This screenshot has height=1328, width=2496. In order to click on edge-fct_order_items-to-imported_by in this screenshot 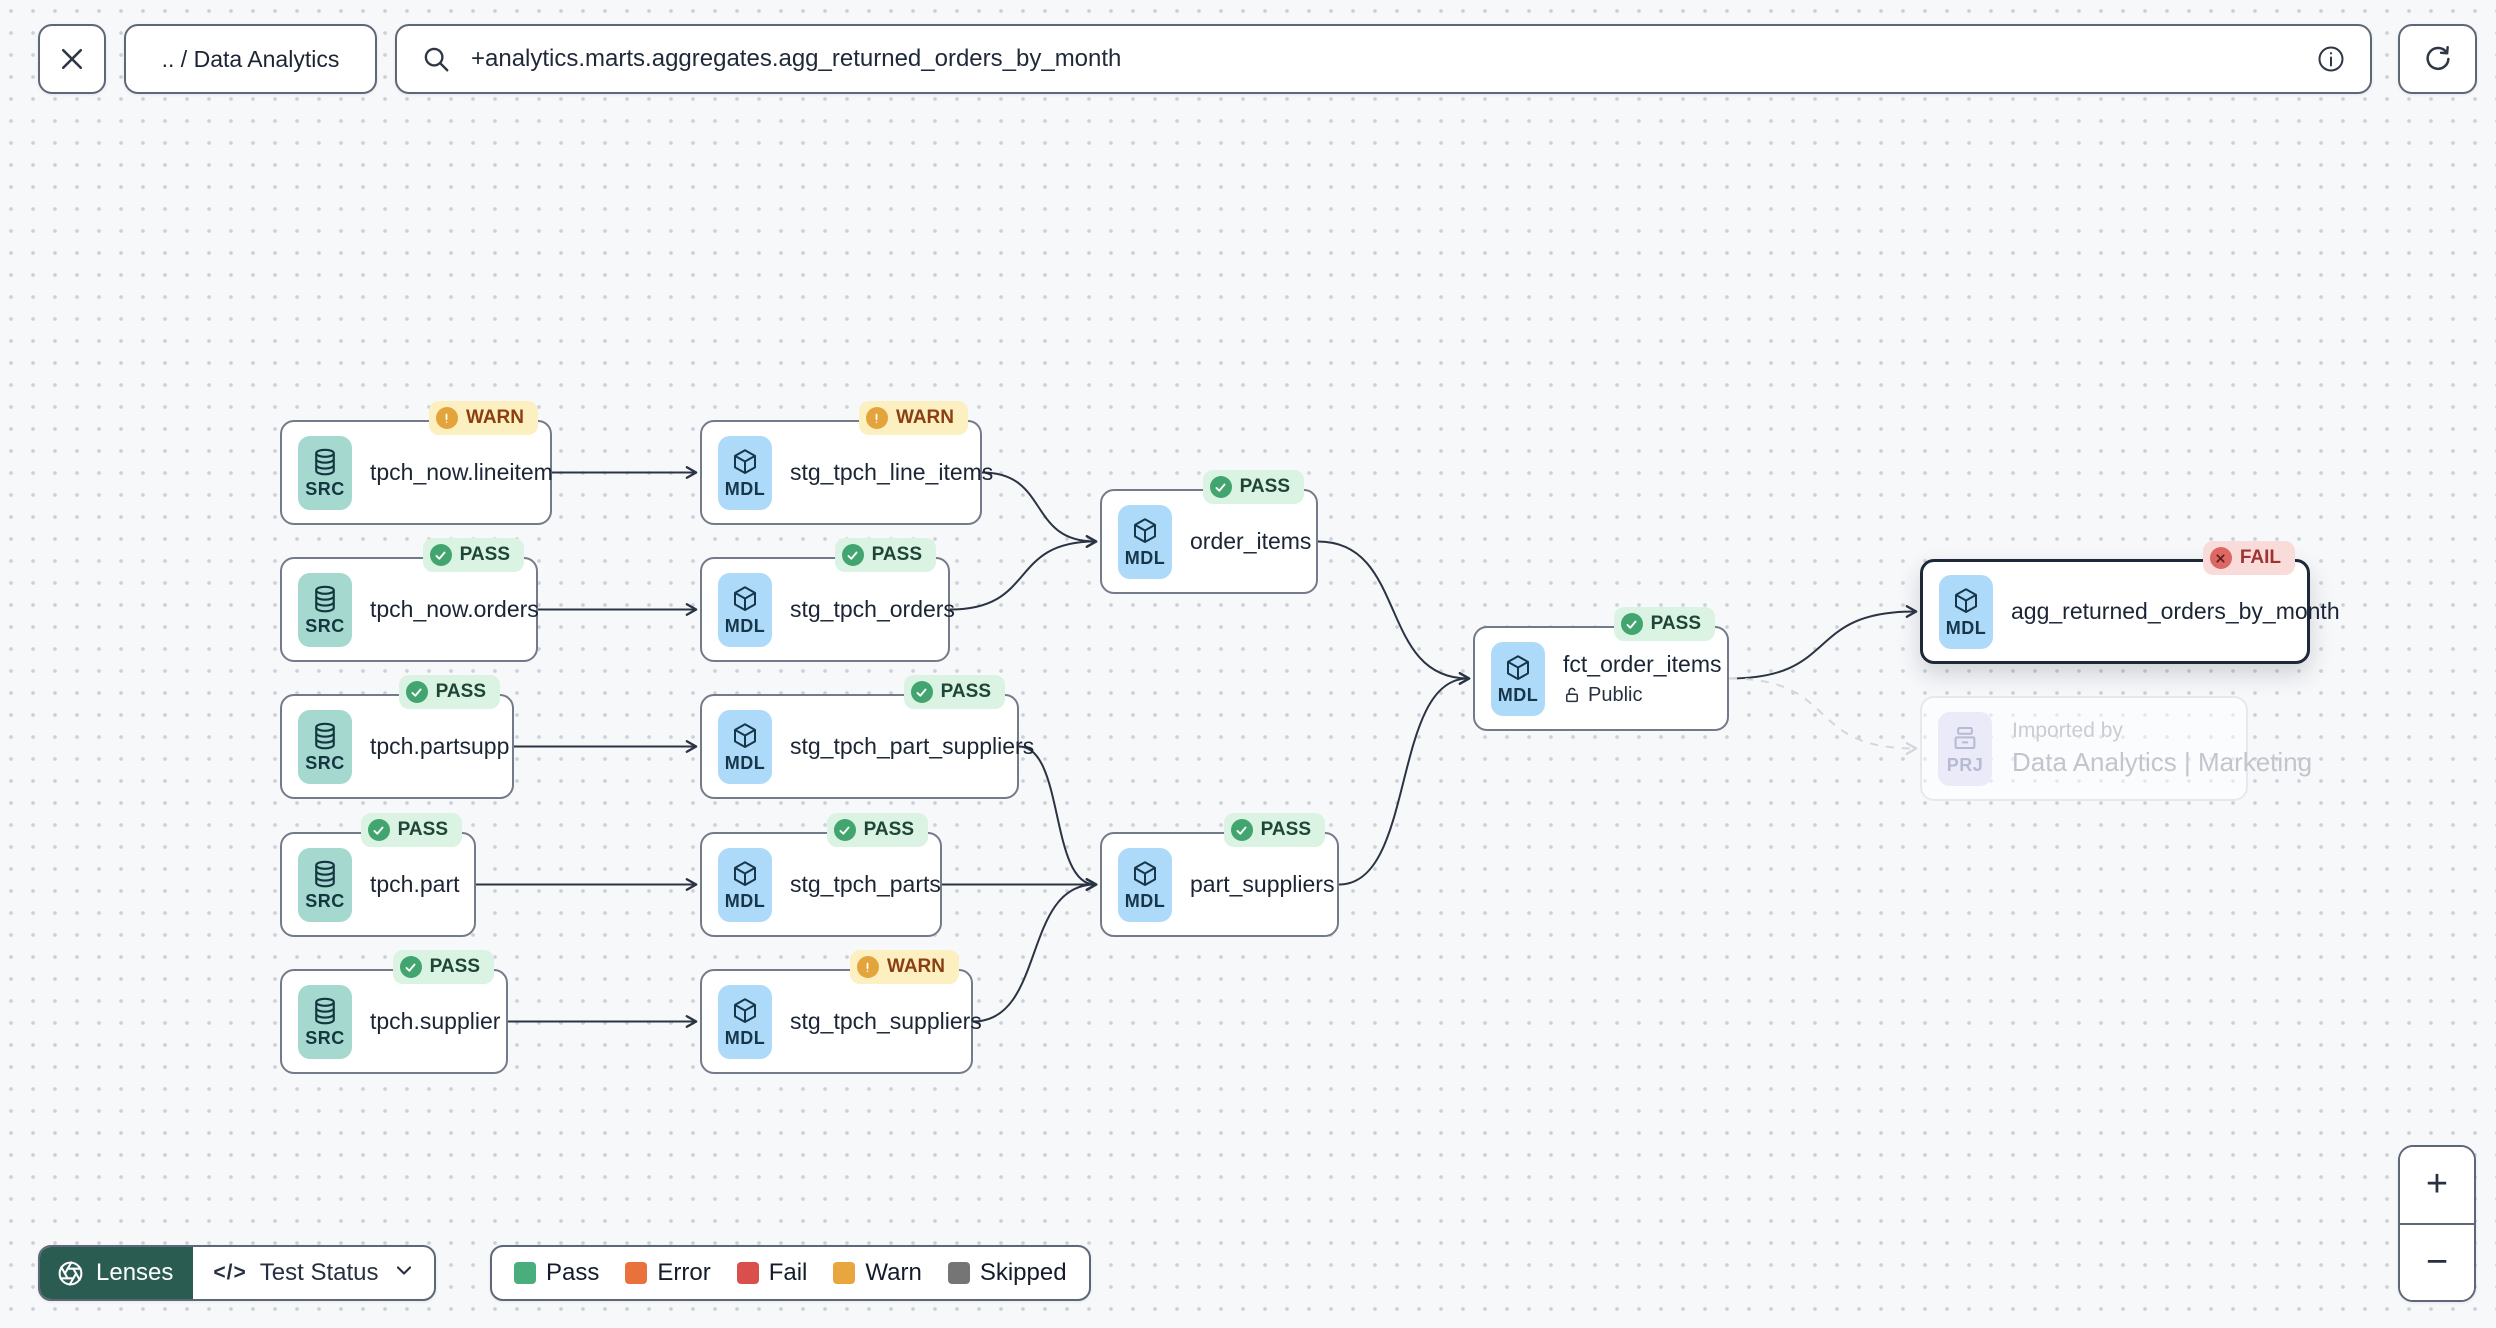, I will do `click(1823, 716)`.